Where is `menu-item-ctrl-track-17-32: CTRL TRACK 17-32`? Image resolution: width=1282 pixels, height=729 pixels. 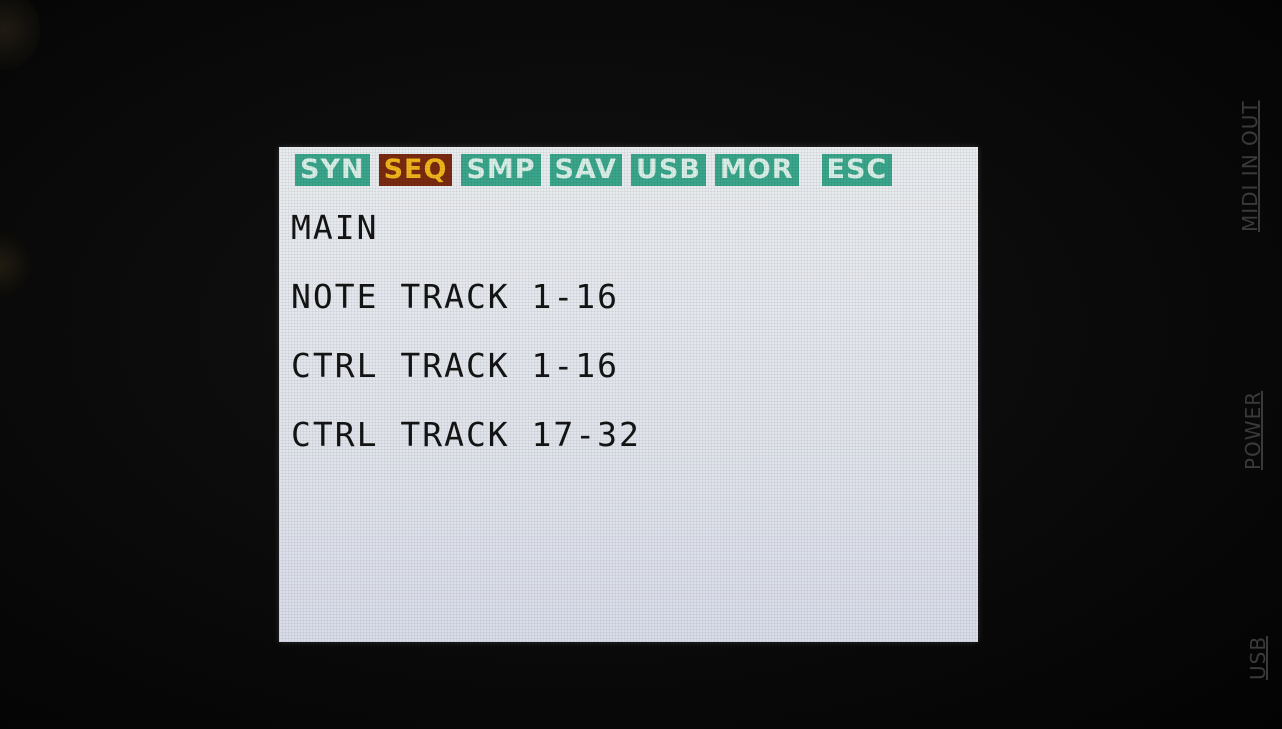
menu-item-ctrl-track-17-32: CTRL TRACK 17-32 is located at coordinates (466, 446).